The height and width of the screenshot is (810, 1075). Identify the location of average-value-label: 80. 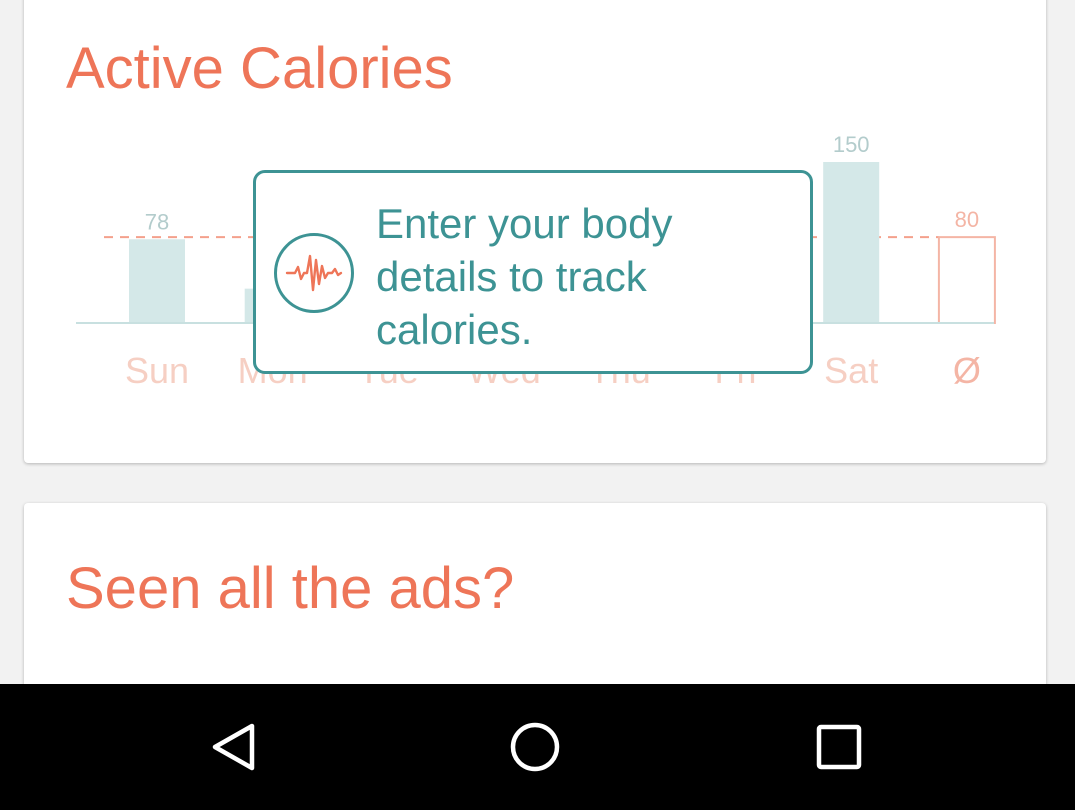
(967, 219).